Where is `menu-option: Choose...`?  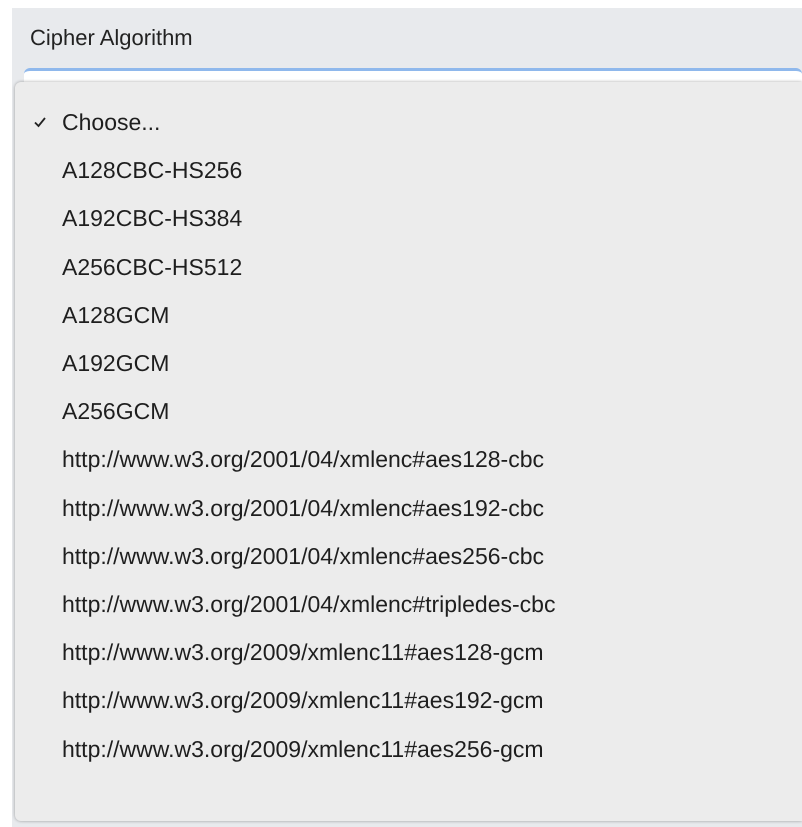 menu-option: Choose... is located at coordinates (111, 122).